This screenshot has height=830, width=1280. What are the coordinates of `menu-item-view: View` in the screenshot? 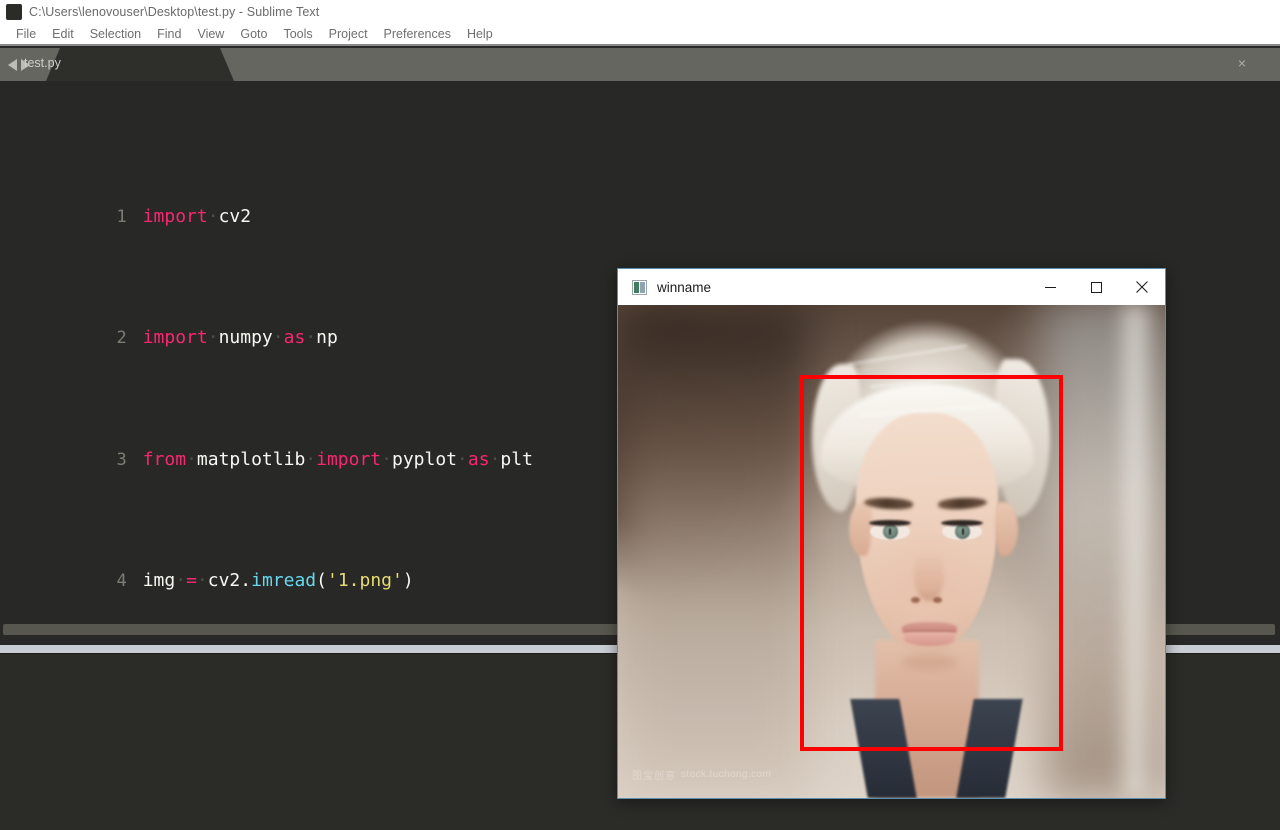 It's located at (210, 34).